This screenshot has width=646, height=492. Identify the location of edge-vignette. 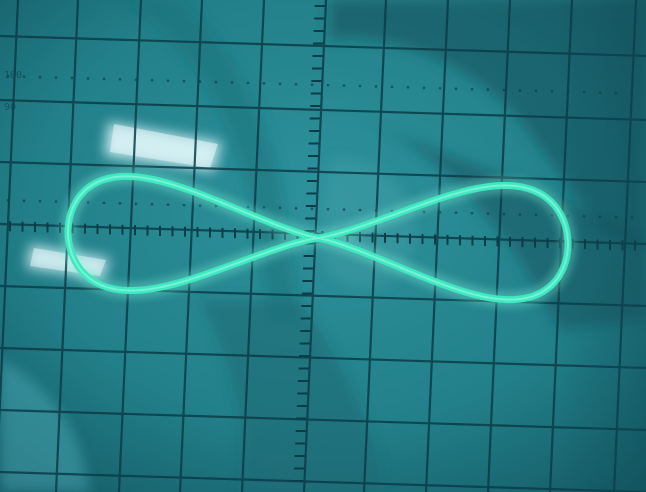
(603, 246).